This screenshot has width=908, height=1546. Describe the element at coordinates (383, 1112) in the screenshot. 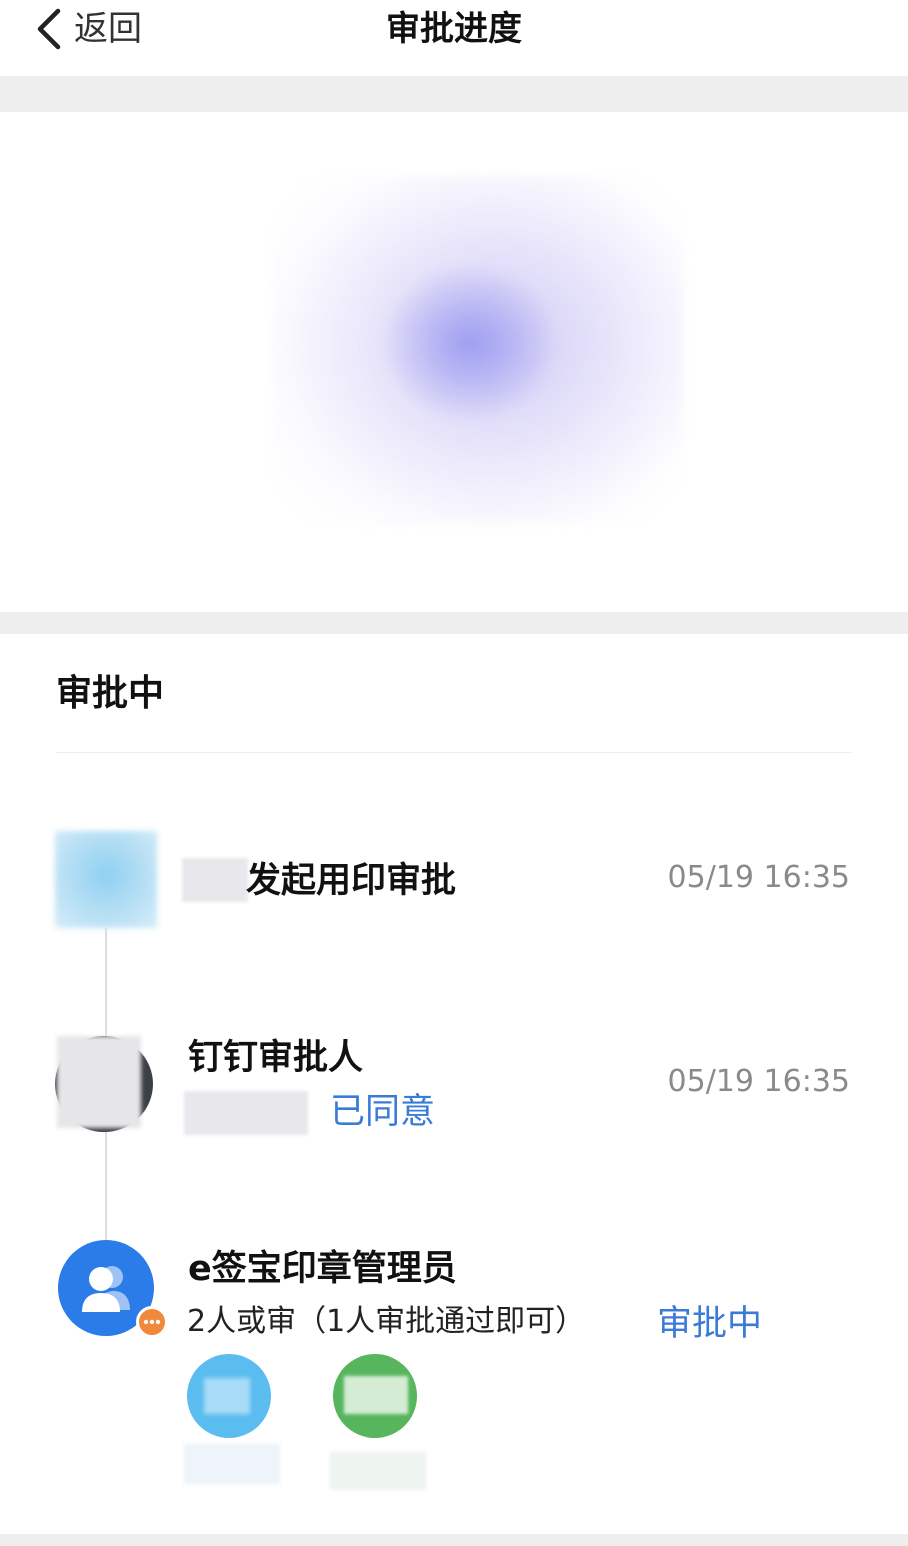

I see `approval-result: 已同意` at that location.